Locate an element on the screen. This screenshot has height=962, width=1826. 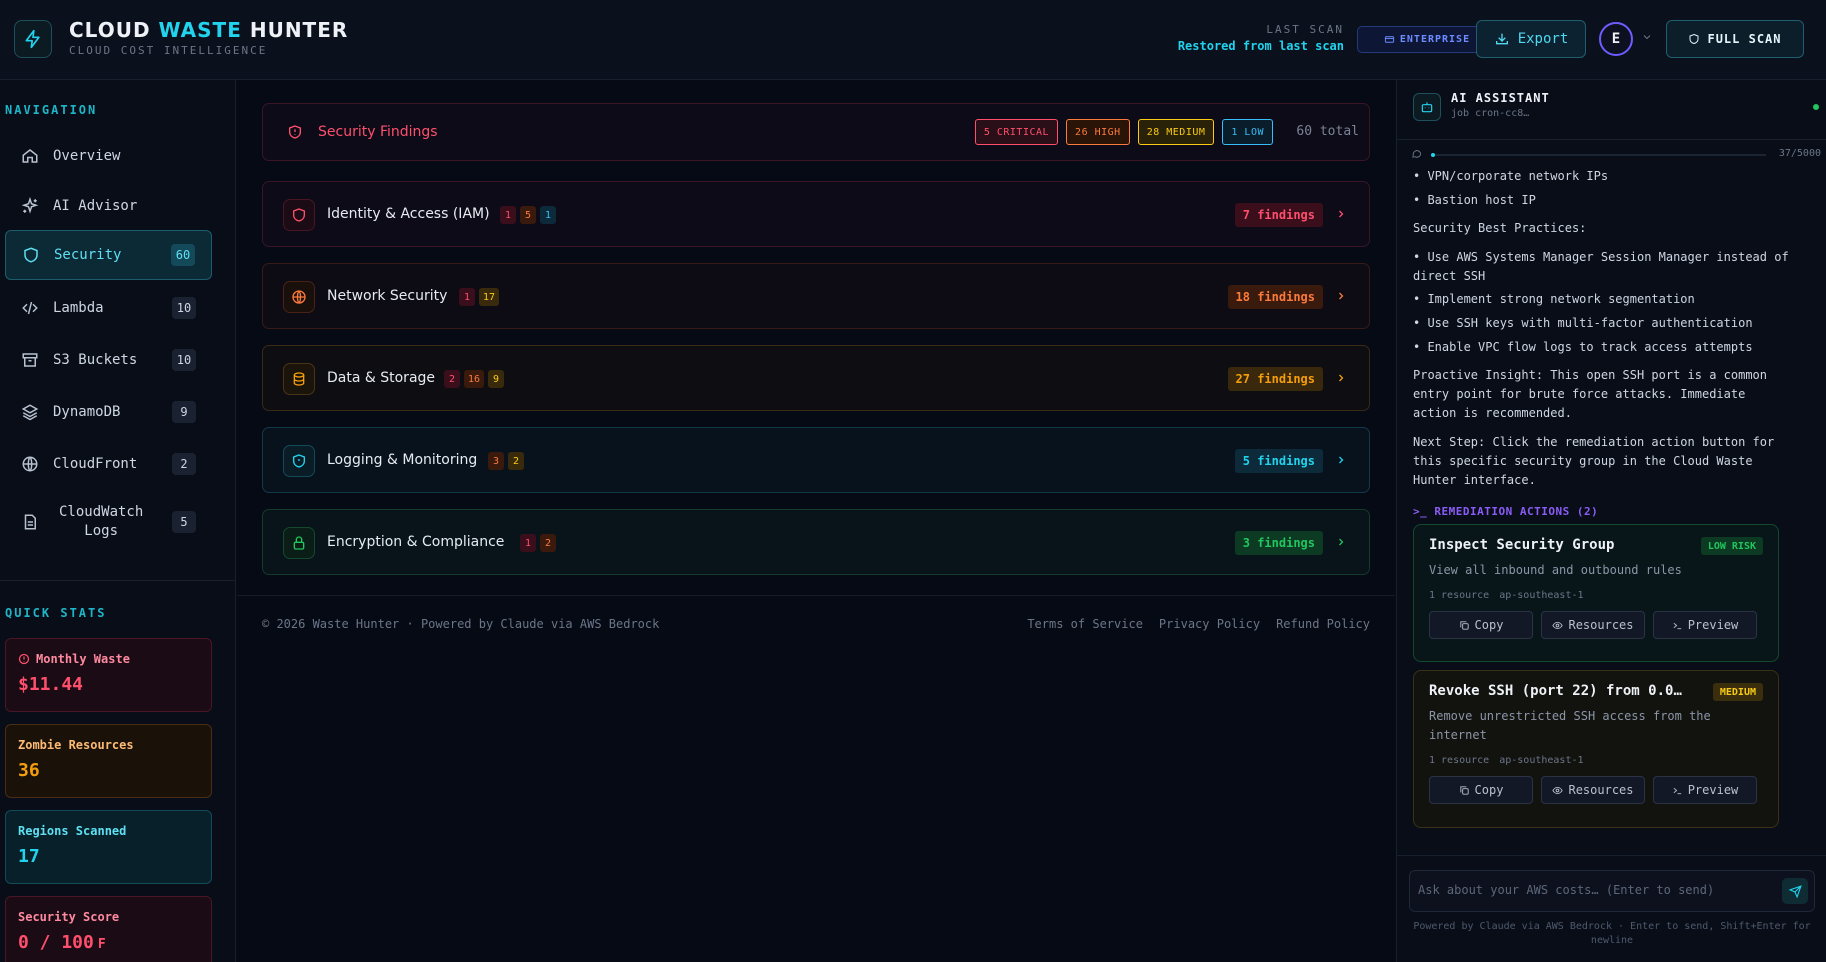
findings-count: 7 findings is located at coordinates (1278, 215).